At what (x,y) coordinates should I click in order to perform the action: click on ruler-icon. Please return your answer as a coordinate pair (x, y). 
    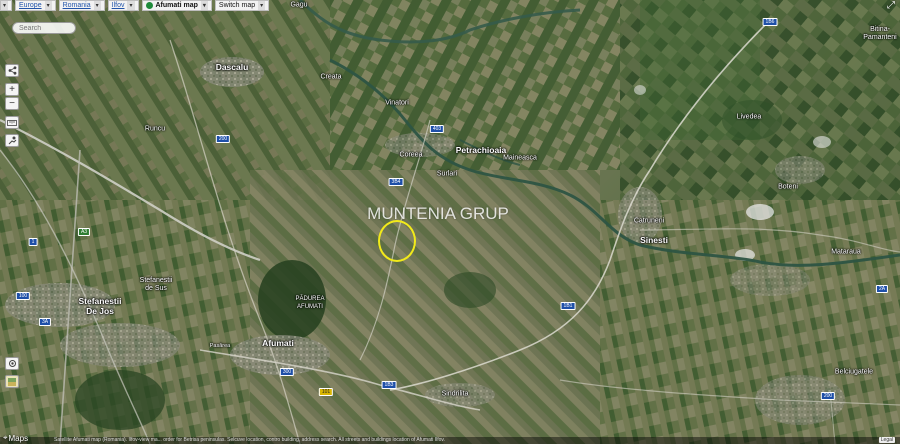
    Looking at the image, I should click on (12, 122).